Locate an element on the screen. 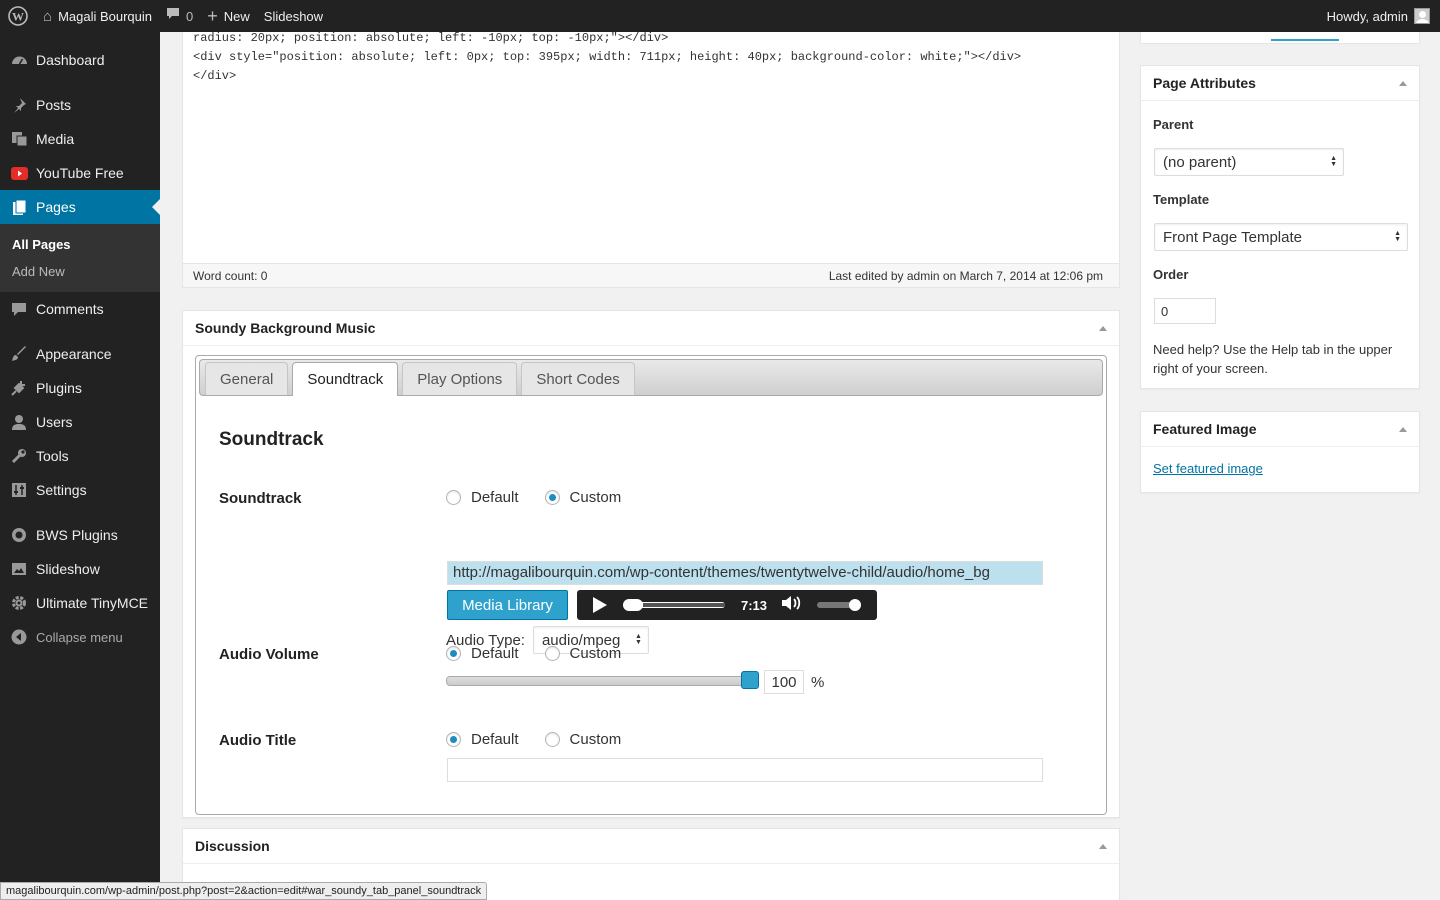 The height and width of the screenshot is (900, 1440). title-custom-radio is located at coordinates (552, 739).